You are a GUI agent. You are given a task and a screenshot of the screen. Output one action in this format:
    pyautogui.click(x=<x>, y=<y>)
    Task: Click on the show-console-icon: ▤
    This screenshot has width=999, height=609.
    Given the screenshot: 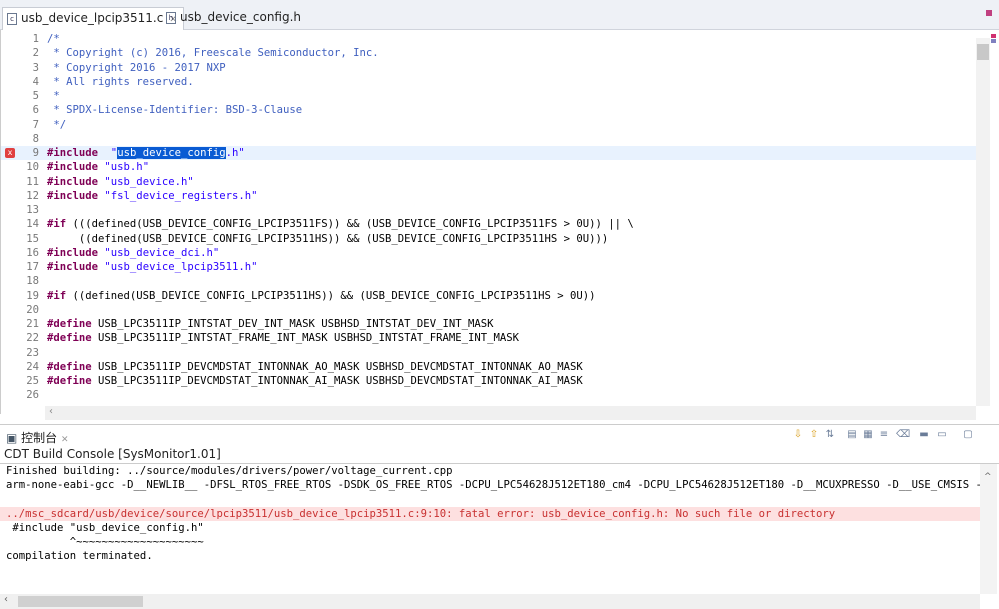 What is the action you would take?
    pyautogui.click(x=852, y=435)
    